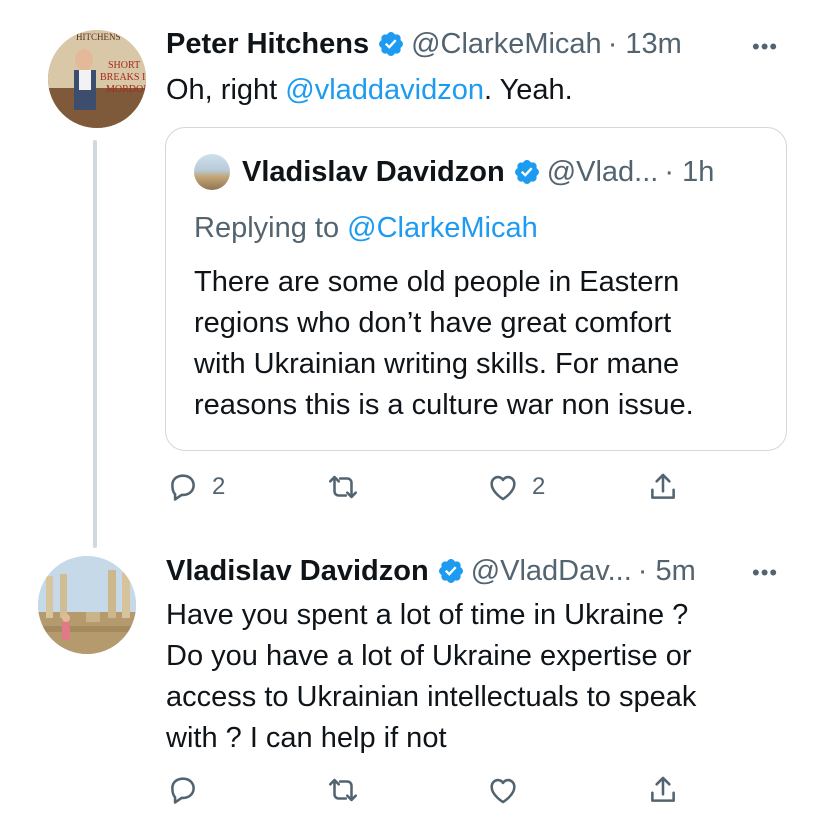 This screenshot has height=834, width=828. What do you see at coordinates (306, 738) in the screenshot?
I see `tweet-text-line: with ? I can help if not` at bounding box center [306, 738].